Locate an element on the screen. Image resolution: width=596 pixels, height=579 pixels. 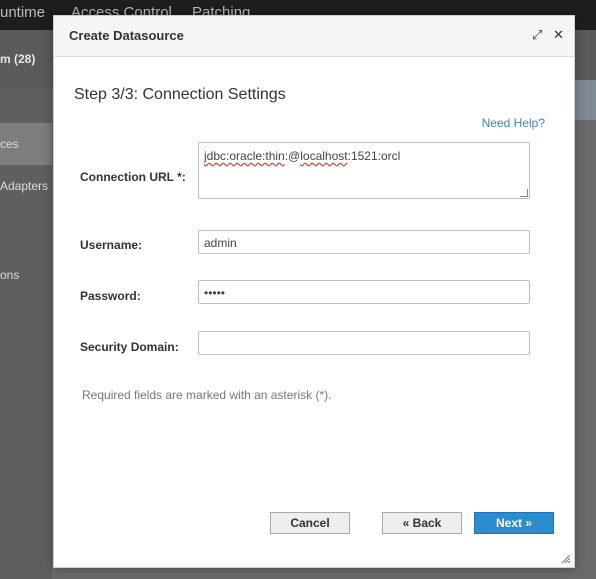
username-label: Username: is located at coordinates (111, 245).